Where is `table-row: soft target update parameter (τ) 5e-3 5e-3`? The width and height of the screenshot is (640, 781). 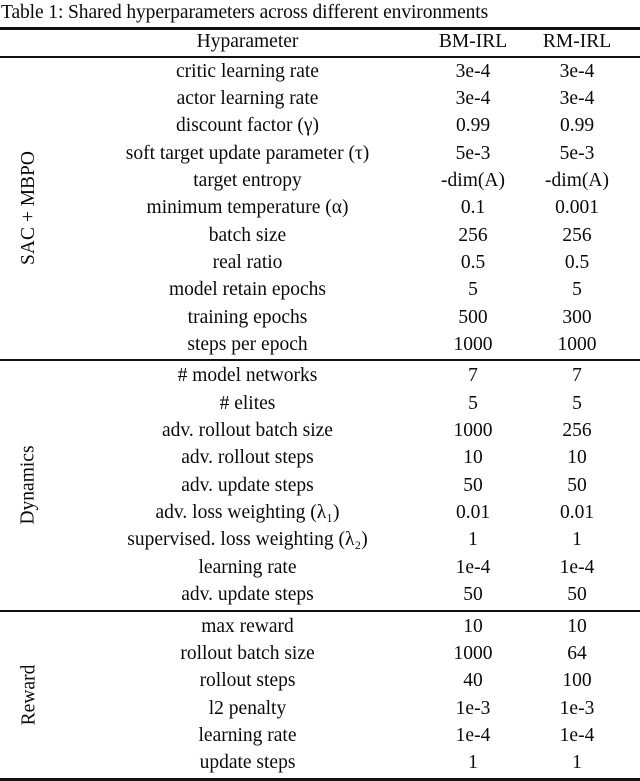 table-row: soft target update parameter (τ) 5e-3 5e-3 is located at coordinates (320, 153).